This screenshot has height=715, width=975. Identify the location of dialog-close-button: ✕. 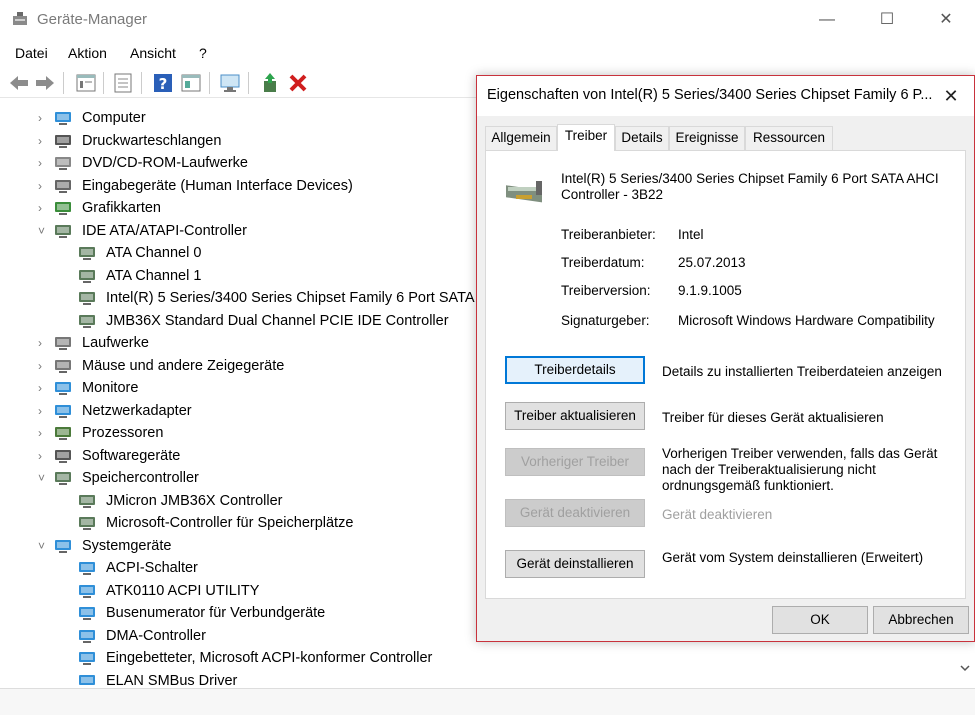
(951, 96).